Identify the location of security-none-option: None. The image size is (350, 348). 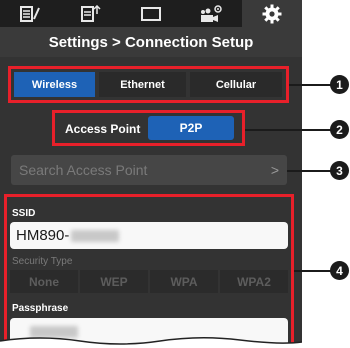
(44, 281).